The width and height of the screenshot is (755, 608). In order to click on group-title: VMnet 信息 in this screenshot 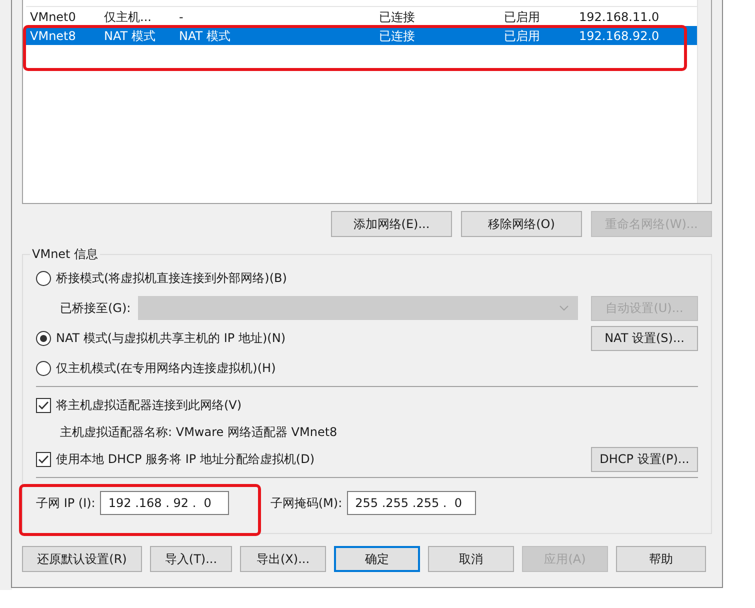, I will do `click(65, 254)`.